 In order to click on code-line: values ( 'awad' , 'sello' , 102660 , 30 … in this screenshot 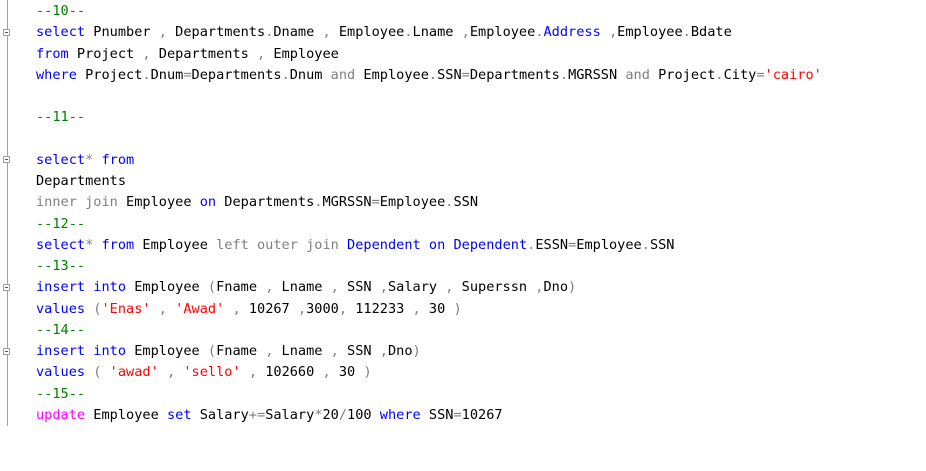, I will do `click(204, 372)`.